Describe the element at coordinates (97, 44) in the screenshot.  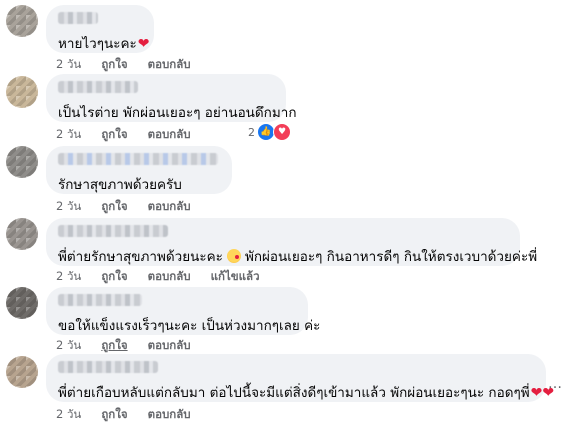
I see `comment-text-content: หายไวๆนะคะ` at that location.